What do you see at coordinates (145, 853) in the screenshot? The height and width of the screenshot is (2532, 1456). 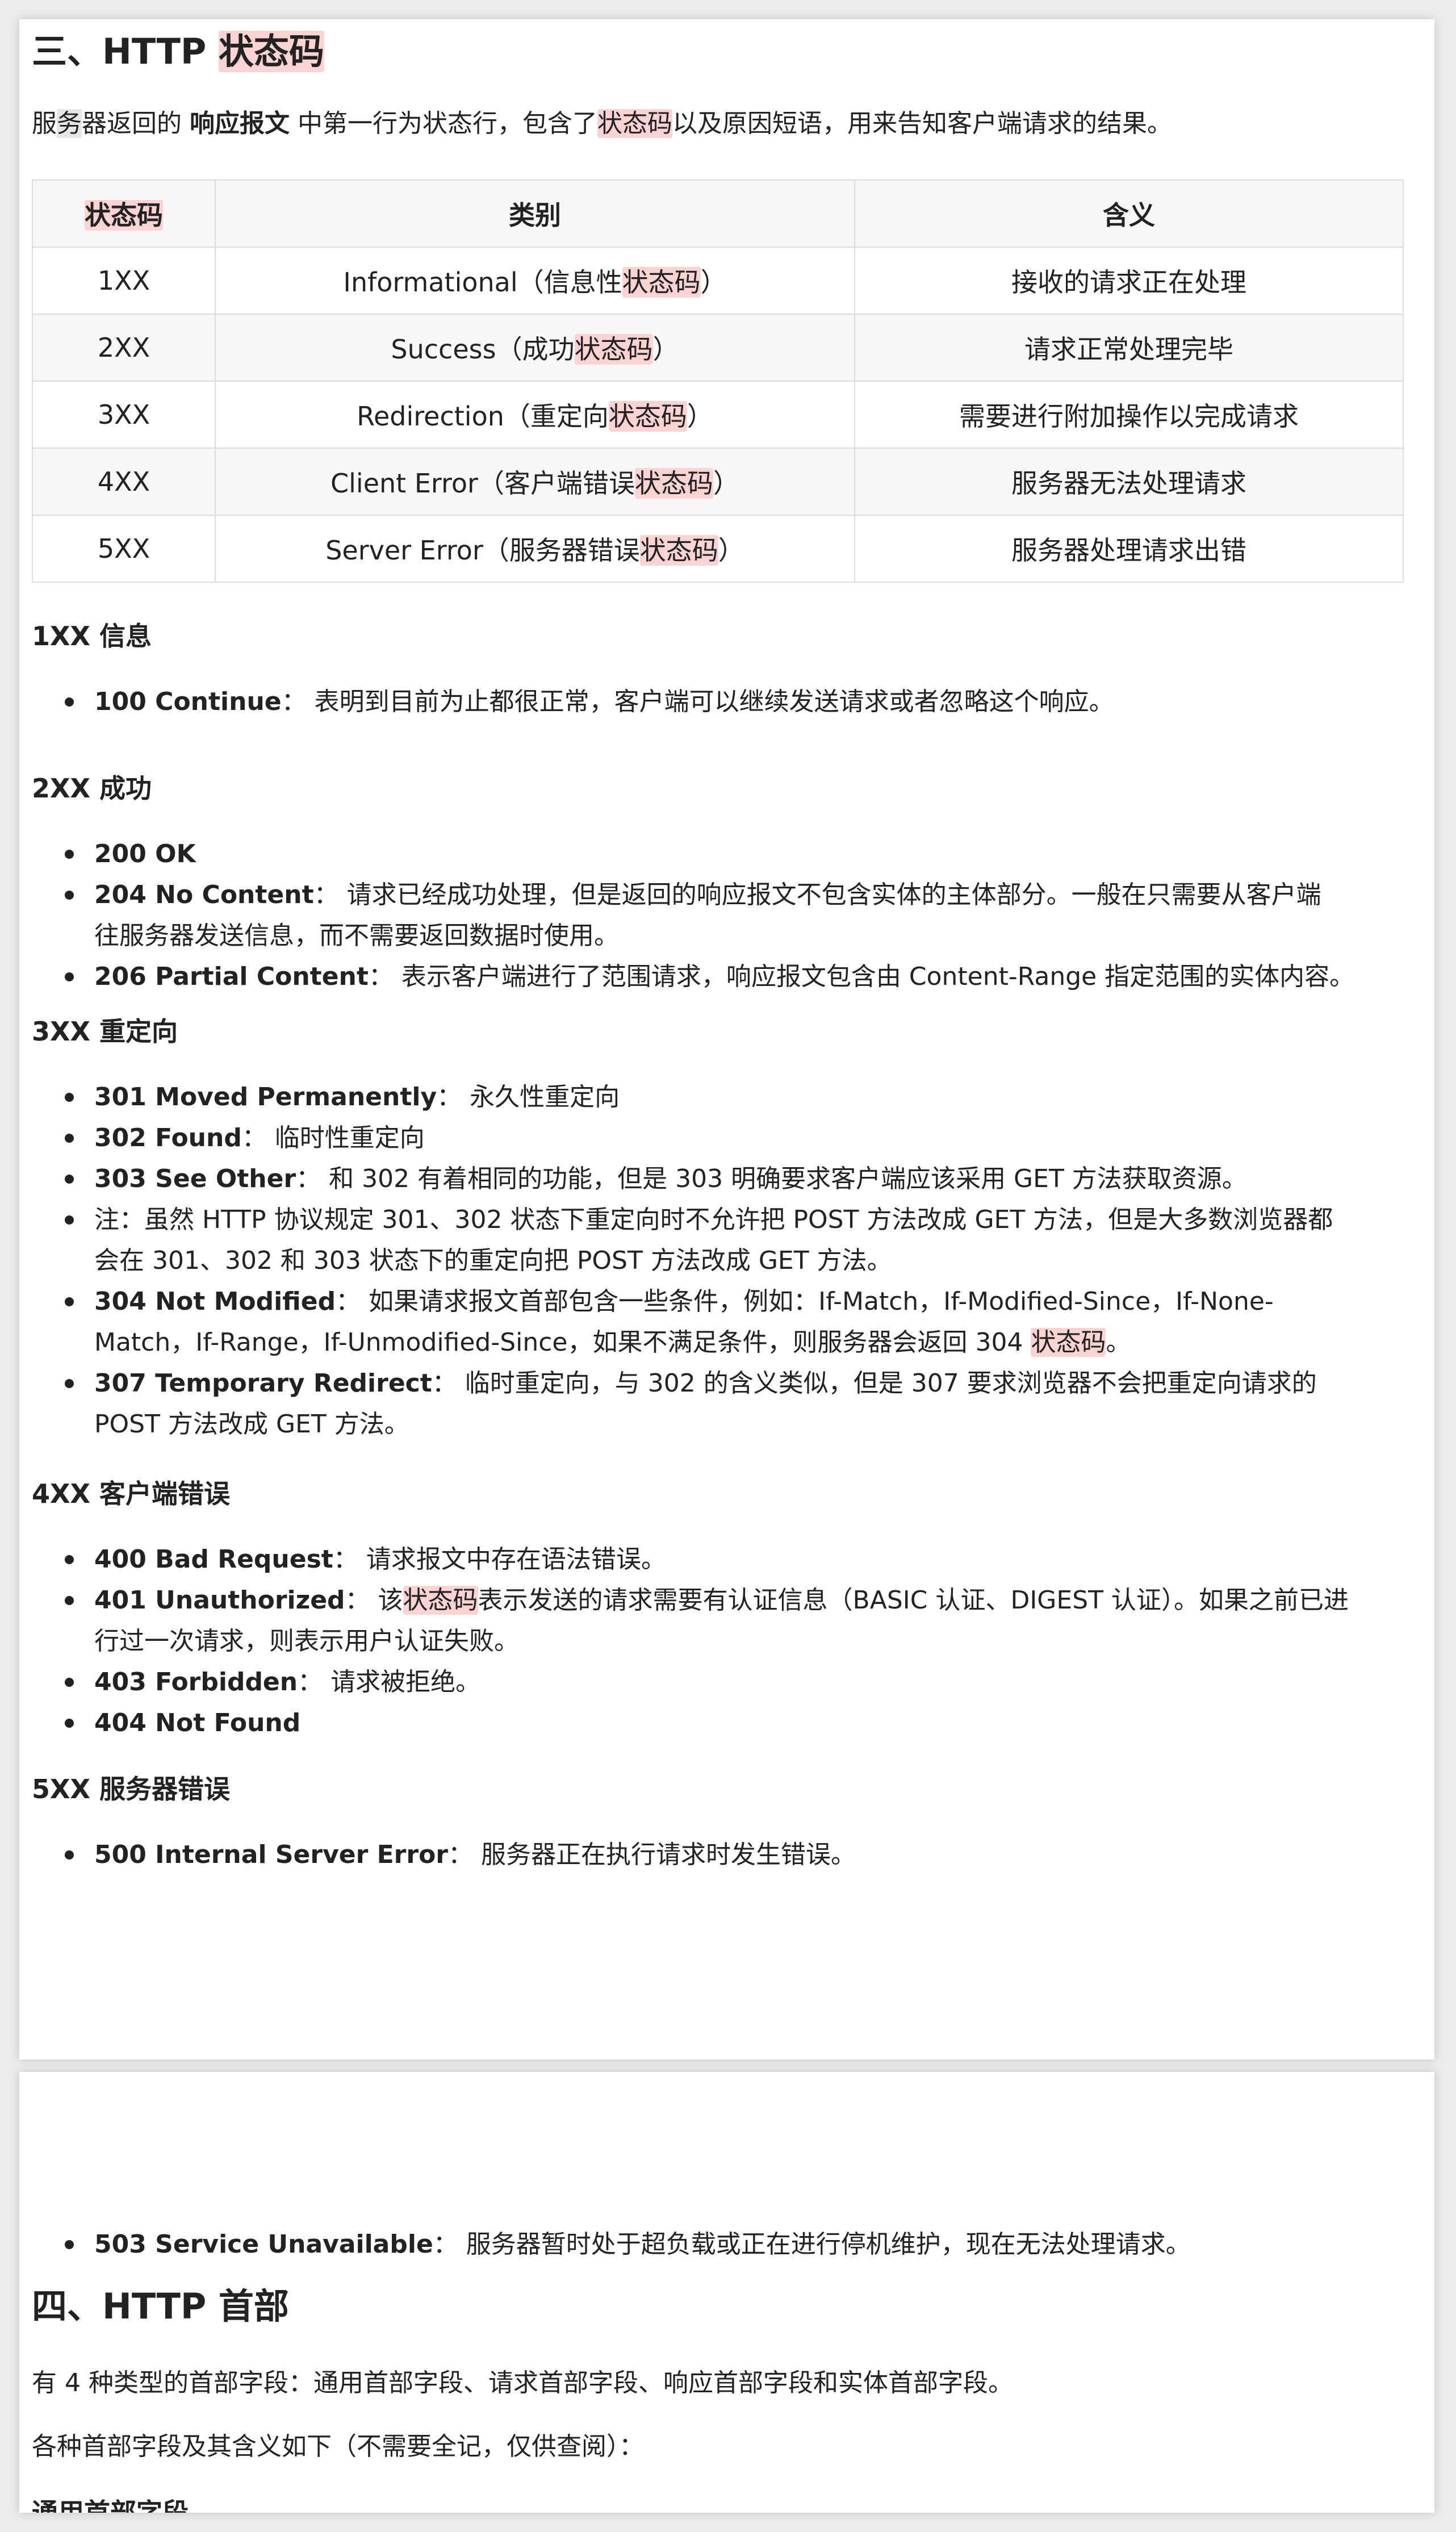 I see `item-term: 200 OK` at bounding box center [145, 853].